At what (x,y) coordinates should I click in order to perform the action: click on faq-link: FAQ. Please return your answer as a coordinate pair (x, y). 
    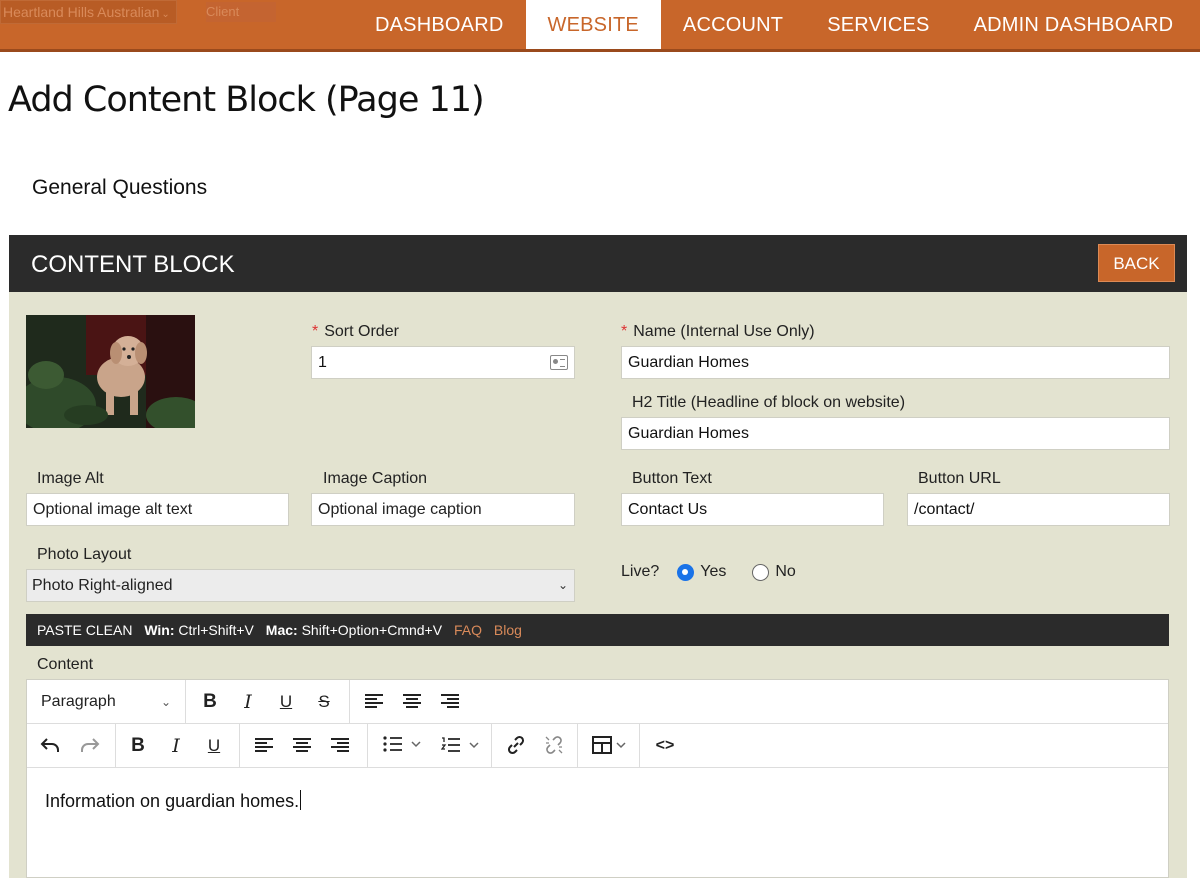
    Looking at the image, I should click on (468, 630).